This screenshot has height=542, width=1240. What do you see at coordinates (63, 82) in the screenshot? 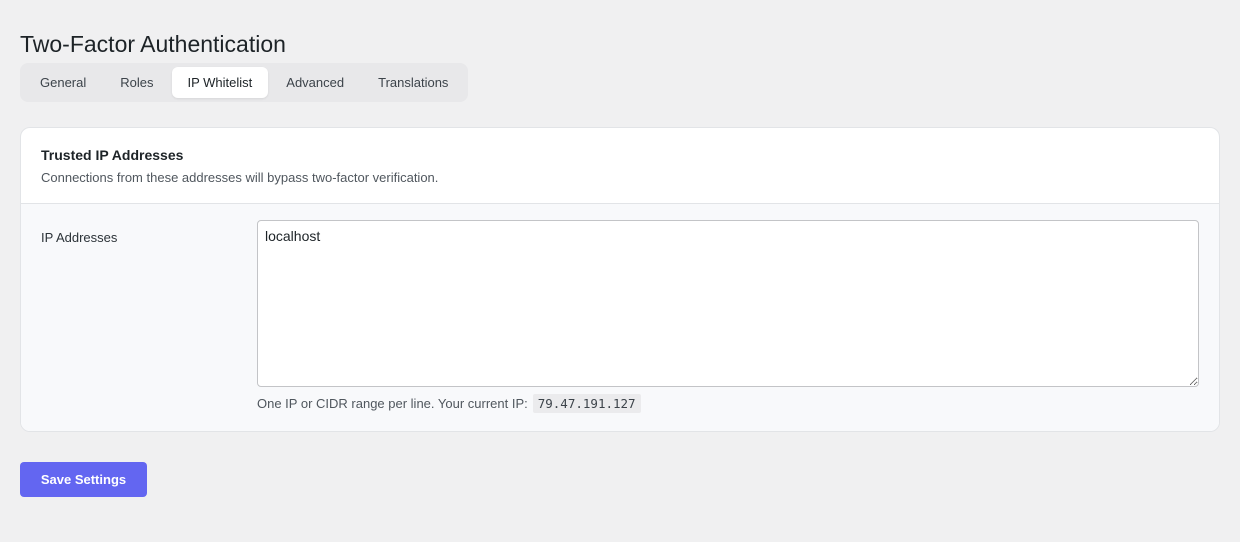
I see `tab-general: General` at bounding box center [63, 82].